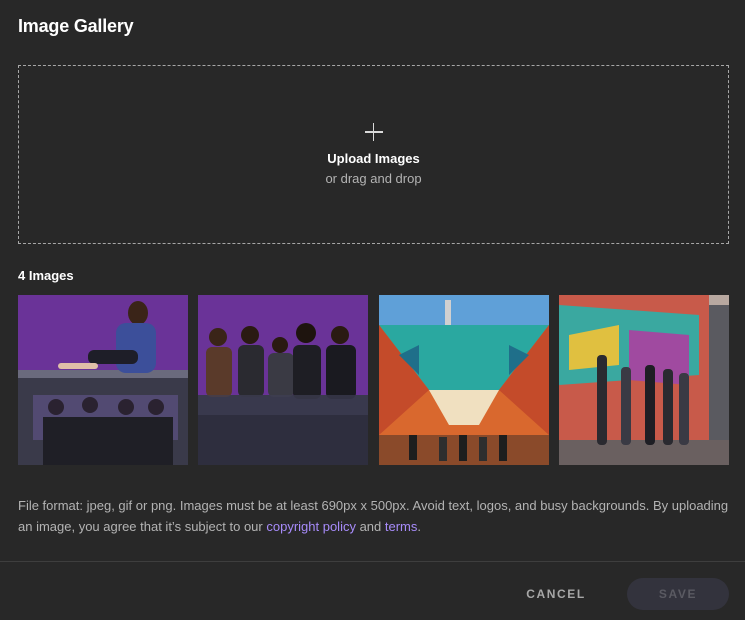 The image size is (745, 620). What do you see at coordinates (373, 158) in the screenshot?
I see `upload-label: Upload Images` at bounding box center [373, 158].